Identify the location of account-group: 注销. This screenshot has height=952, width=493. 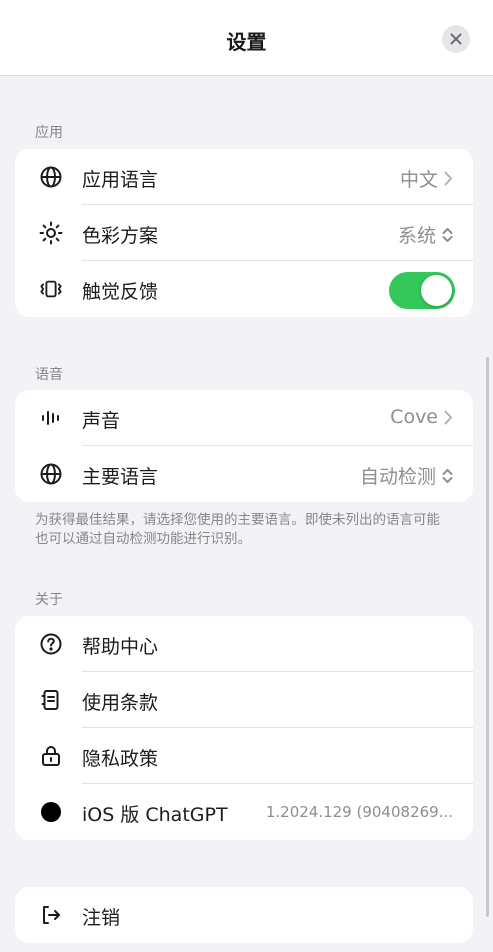
(244, 915).